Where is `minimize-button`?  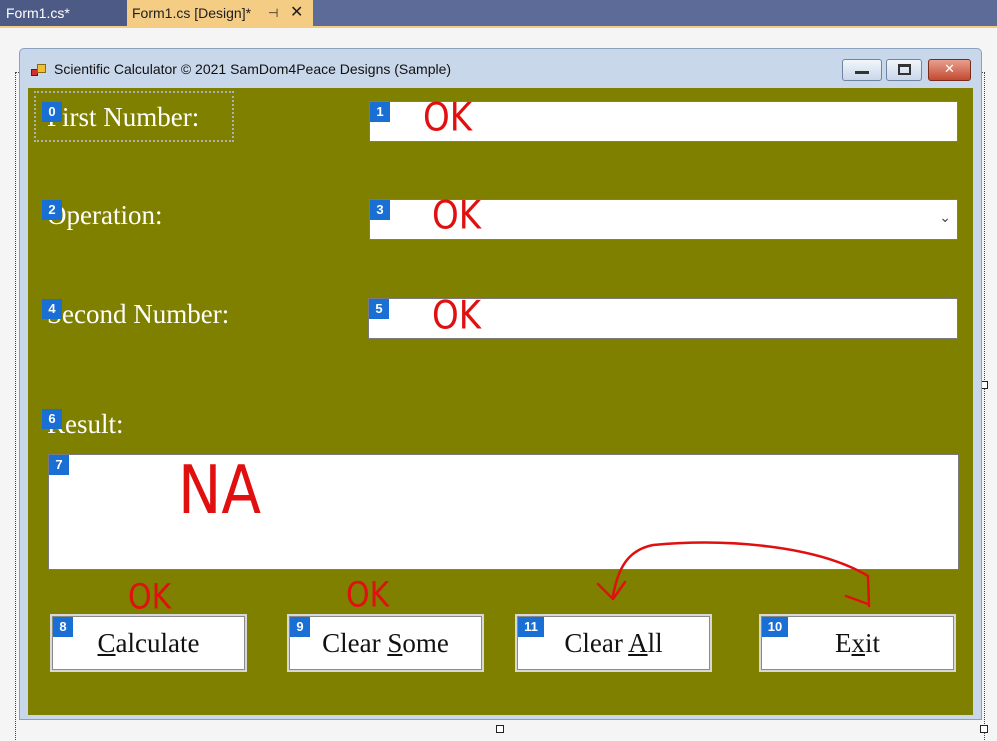
minimize-button is located at coordinates (862, 70).